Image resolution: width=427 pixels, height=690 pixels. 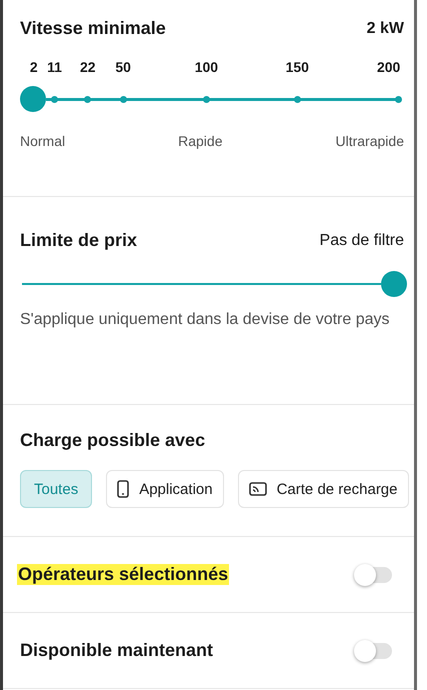 What do you see at coordinates (370, 141) in the screenshot?
I see `speed-category-label: Ultrarapide` at bounding box center [370, 141].